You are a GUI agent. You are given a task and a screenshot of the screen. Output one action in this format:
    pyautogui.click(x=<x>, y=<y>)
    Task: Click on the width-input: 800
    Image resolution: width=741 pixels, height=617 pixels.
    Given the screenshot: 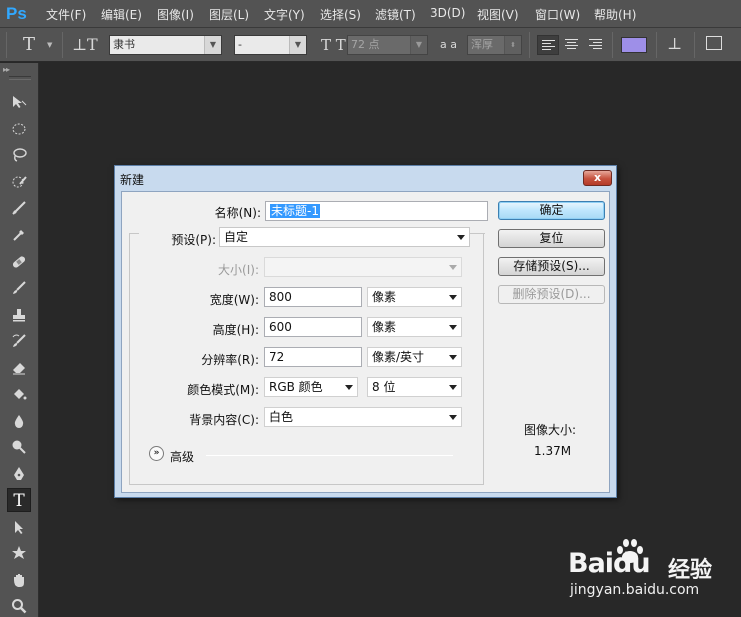 What is the action you would take?
    pyautogui.click(x=313, y=297)
    